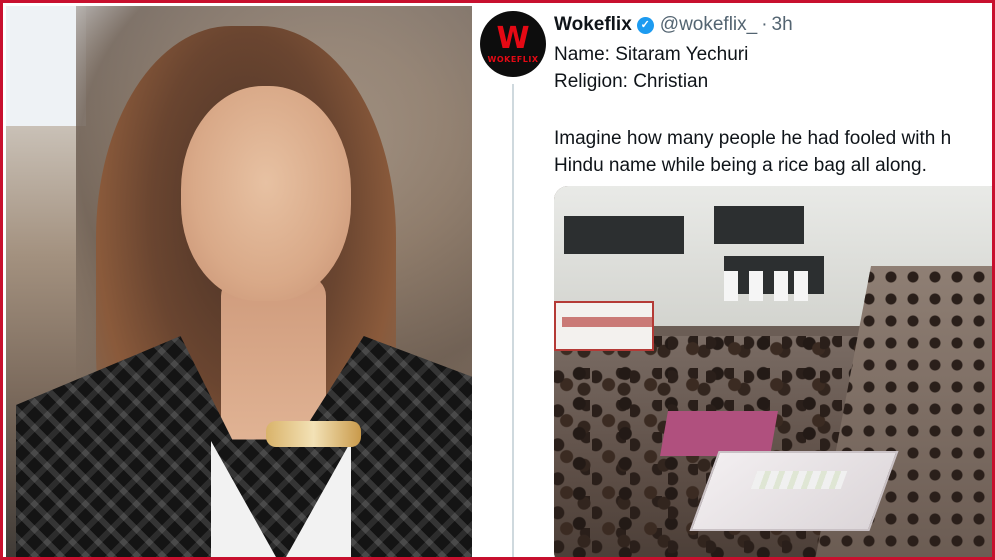 The width and height of the screenshot is (995, 560). I want to click on banner-lettering, so click(607, 322).